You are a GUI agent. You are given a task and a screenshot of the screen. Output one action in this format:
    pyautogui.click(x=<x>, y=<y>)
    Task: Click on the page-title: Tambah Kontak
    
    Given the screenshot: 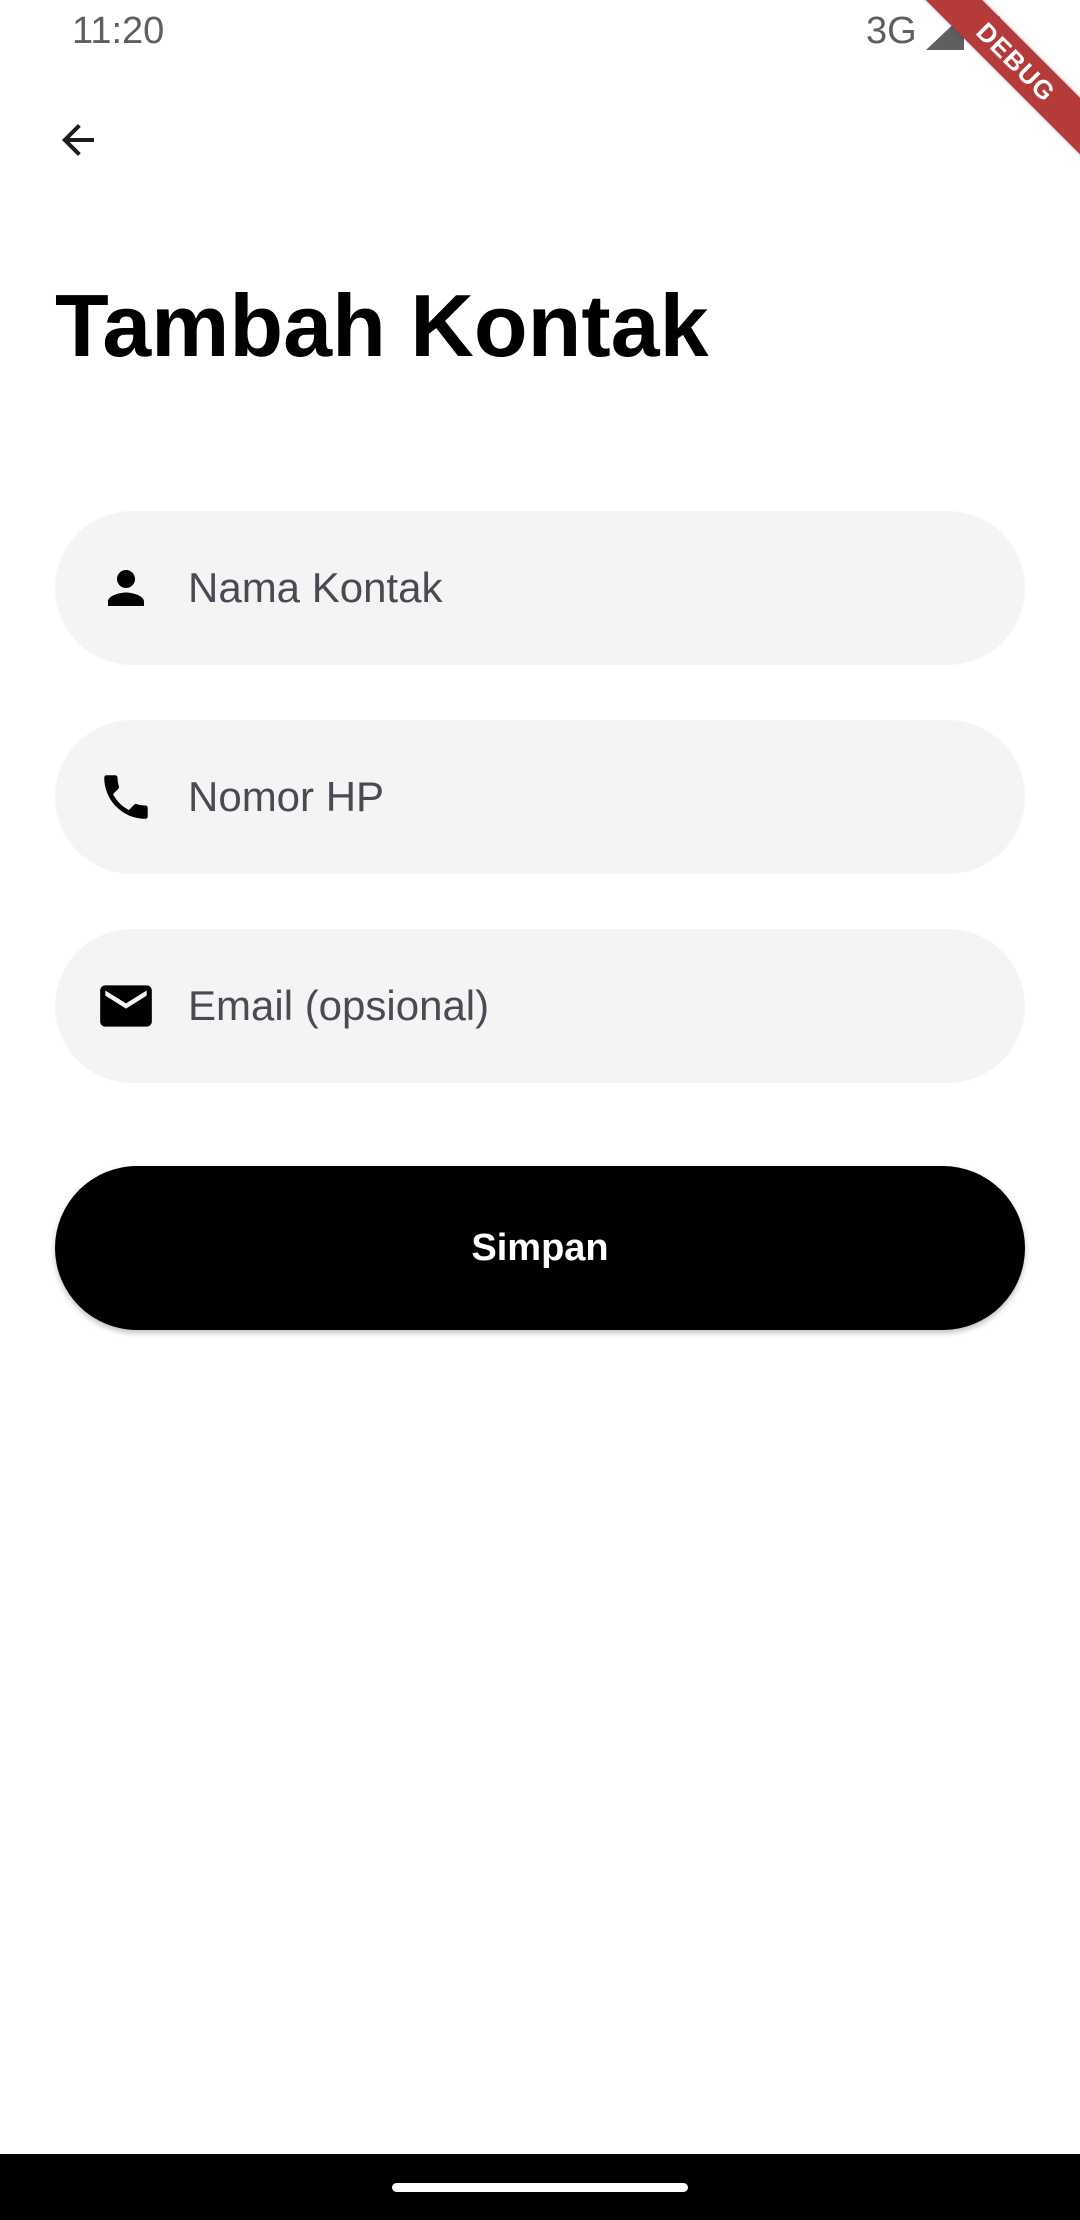 What is the action you would take?
    pyautogui.click(x=382, y=325)
    